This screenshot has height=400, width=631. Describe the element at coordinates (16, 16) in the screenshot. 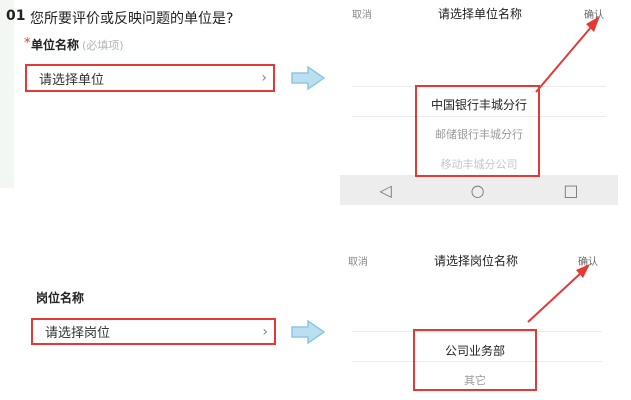

I see `question-number: 01` at that location.